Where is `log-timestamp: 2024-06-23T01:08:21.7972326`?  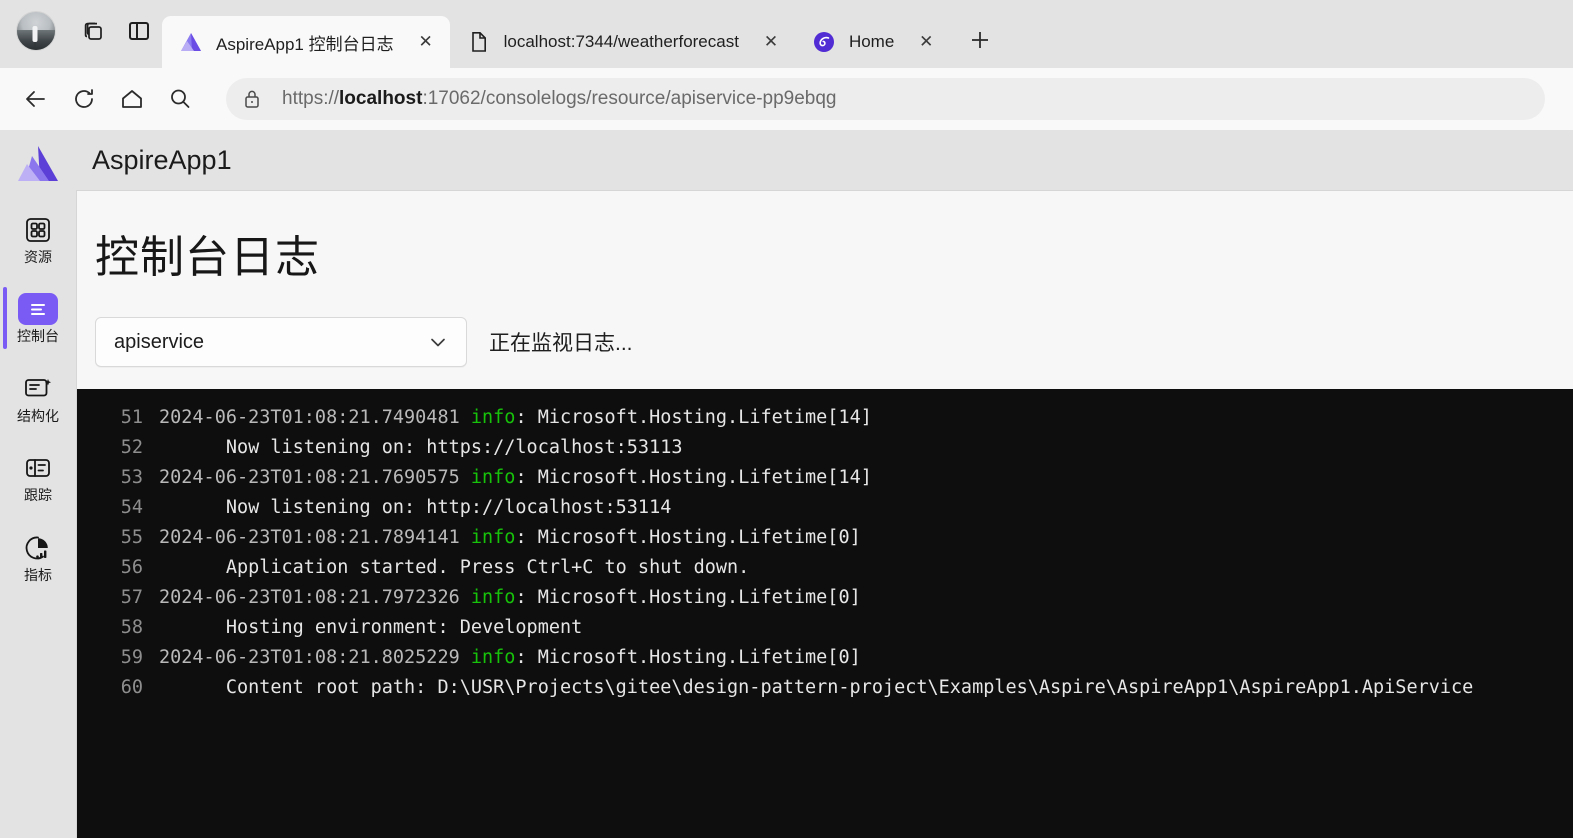 log-timestamp: 2024-06-23T01:08:21.7972326 is located at coordinates (315, 597).